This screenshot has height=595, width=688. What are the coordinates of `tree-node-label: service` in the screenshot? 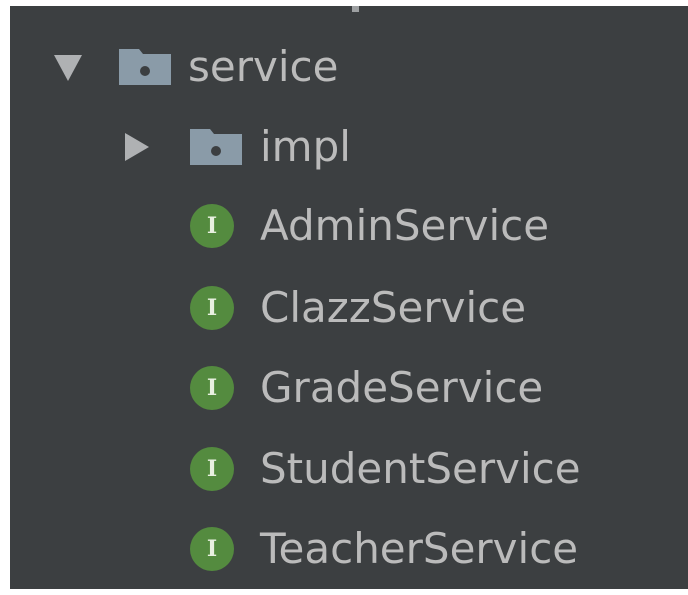 It's located at (263, 66).